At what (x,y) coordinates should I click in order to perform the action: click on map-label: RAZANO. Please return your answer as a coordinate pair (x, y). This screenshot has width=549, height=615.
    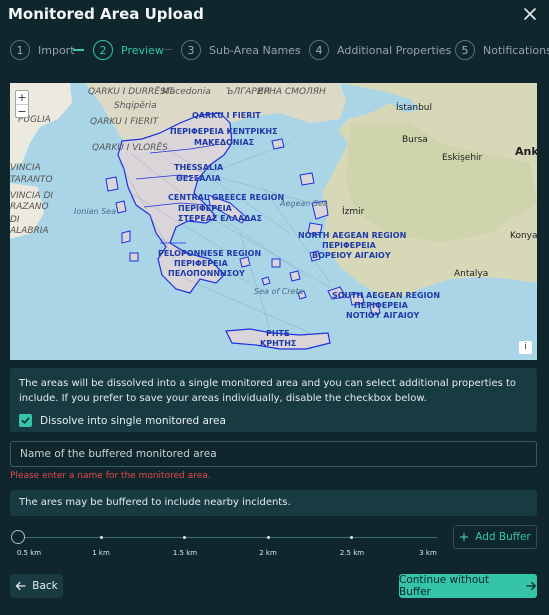
    Looking at the image, I should click on (29, 207).